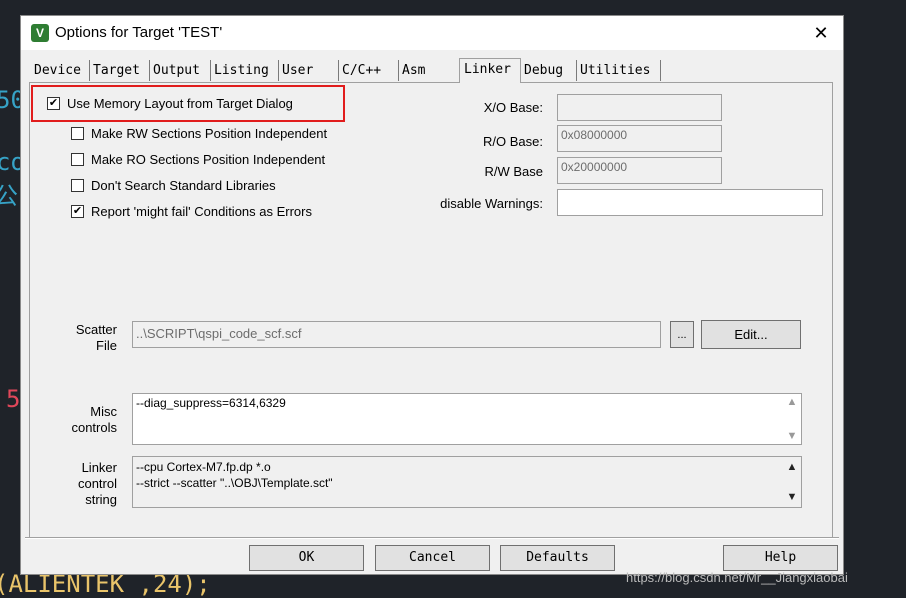 The height and width of the screenshot is (598, 906). What do you see at coordinates (396, 334) in the screenshot?
I see `scatter-file-field: ..\SCRIPT\qspi_code_scf.scf` at bounding box center [396, 334].